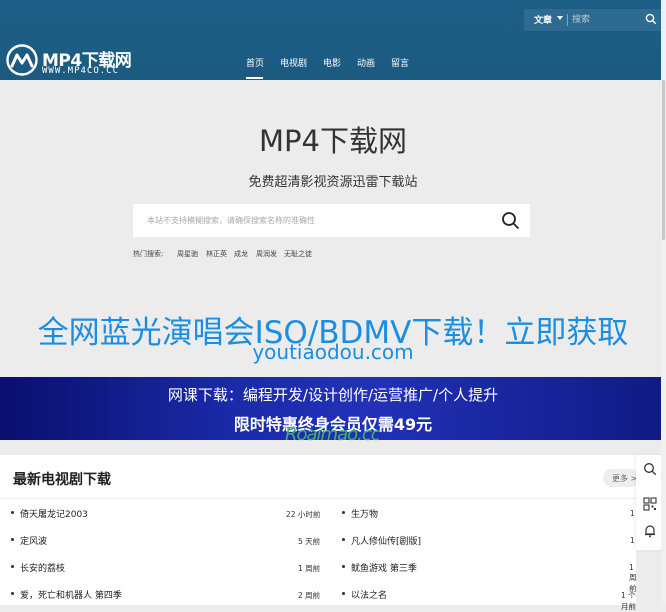 This screenshot has height=612, width=666. I want to click on site-header: 文章 MP4下载网 WWW.MP4CO.CC 首页 电视剧 电影 动画 留言, so click(333, 40).